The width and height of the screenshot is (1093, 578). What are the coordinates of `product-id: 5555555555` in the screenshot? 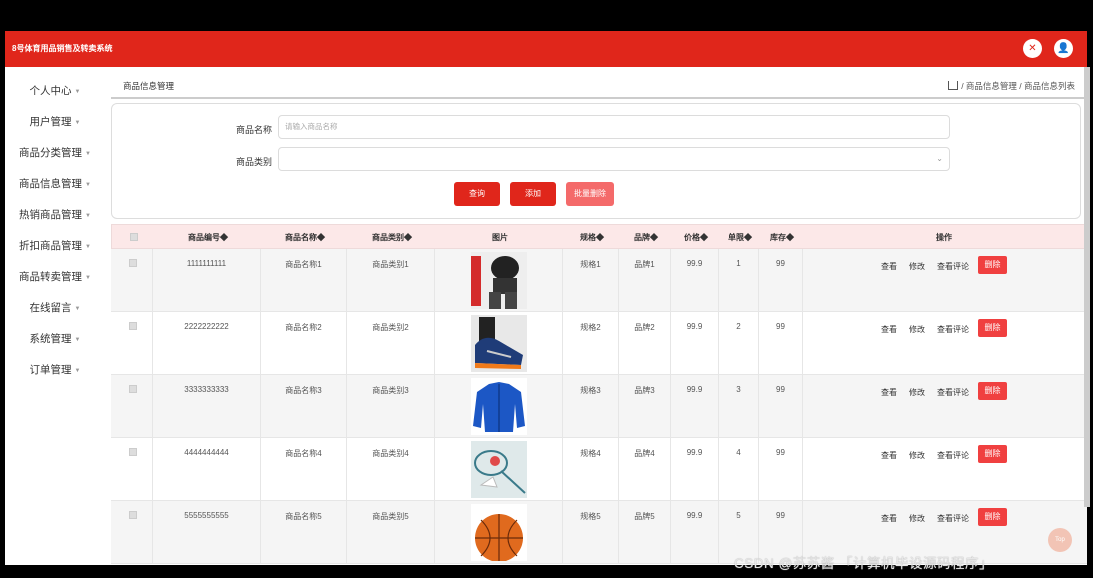 It's located at (206, 515).